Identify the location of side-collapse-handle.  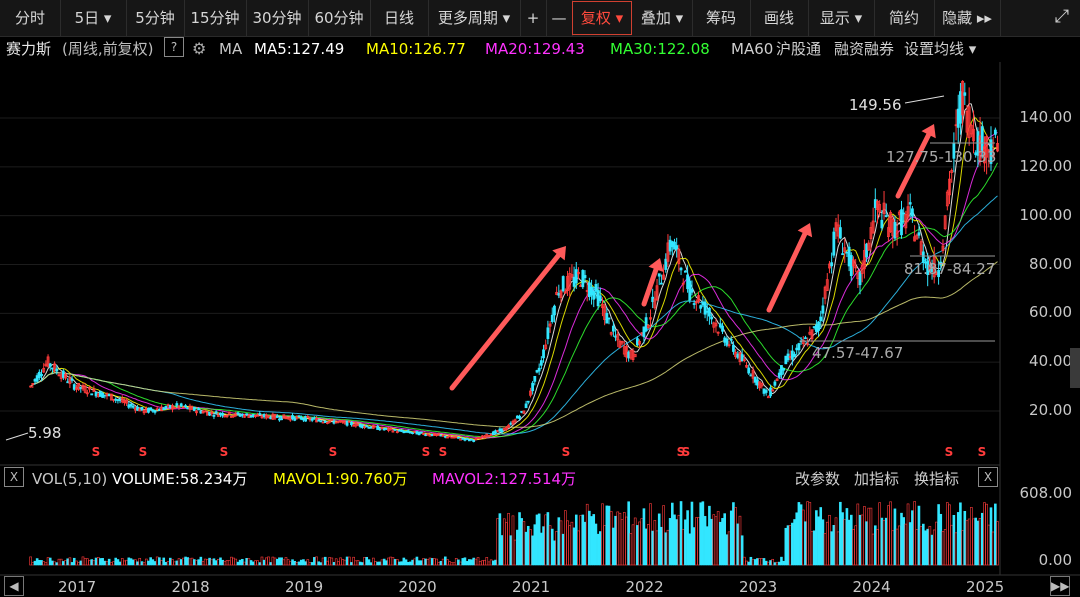
(1075, 368).